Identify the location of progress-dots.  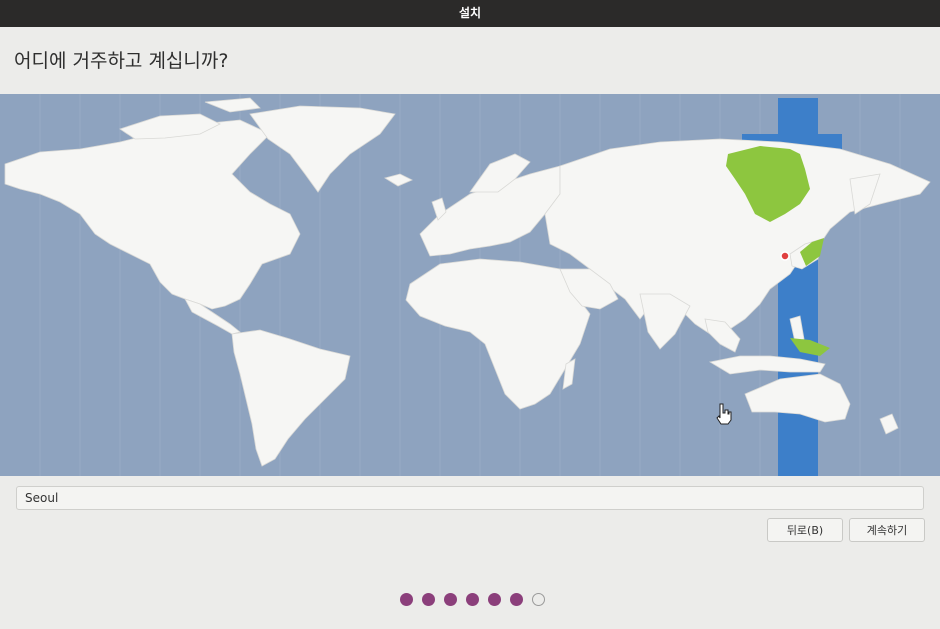
(472, 600).